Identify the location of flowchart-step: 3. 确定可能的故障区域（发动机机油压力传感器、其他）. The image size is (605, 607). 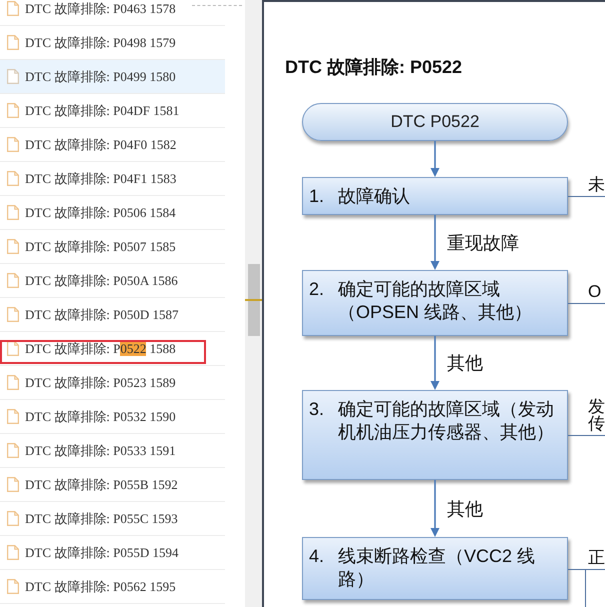
(435, 435).